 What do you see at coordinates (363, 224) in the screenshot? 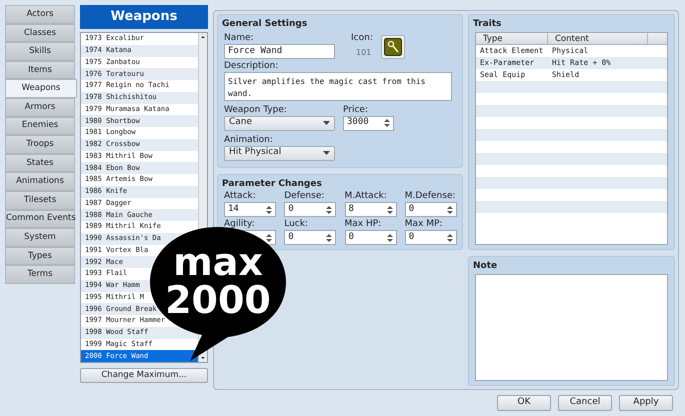
I see `field-label: Max HP:` at bounding box center [363, 224].